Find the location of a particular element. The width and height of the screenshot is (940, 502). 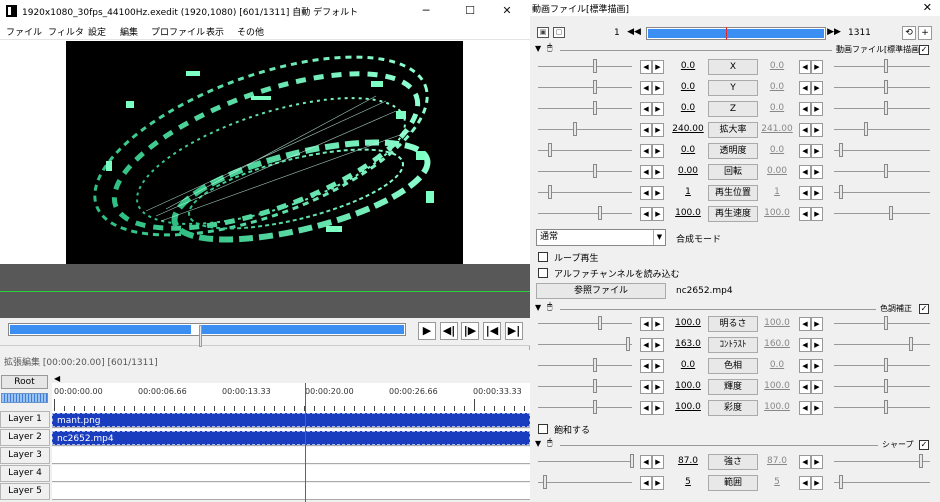

shadow-toggle-icon: ▢ is located at coordinates (559, 32).